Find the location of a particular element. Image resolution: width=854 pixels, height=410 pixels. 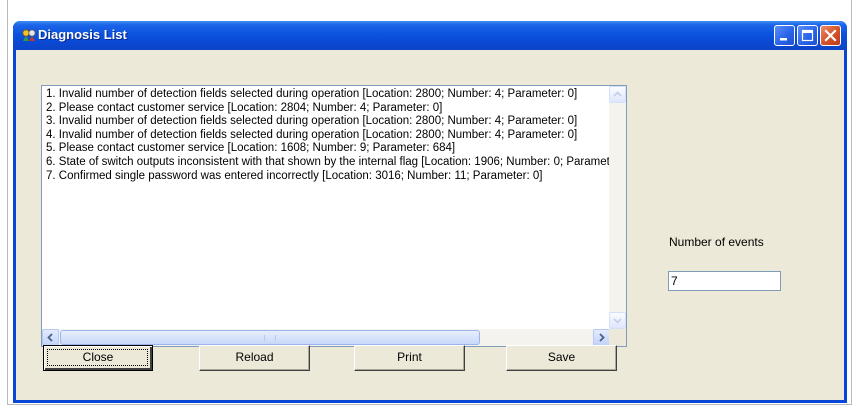

save-button-label: Save is located at coordinates (561, 357).